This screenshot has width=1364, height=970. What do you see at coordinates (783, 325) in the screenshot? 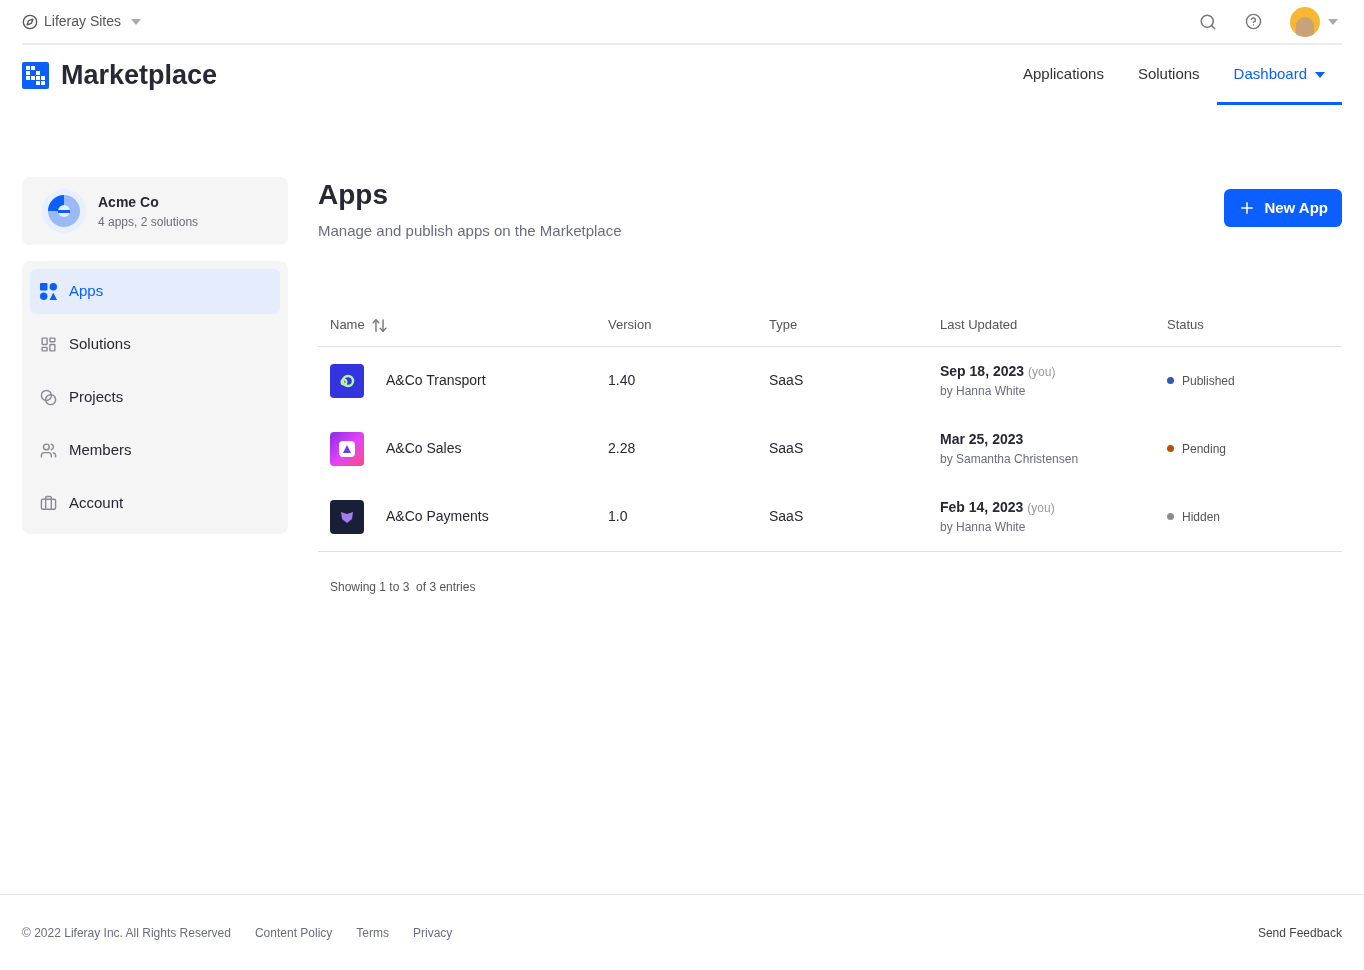
I see `column-header: Type` at bounding box center [783, 325].